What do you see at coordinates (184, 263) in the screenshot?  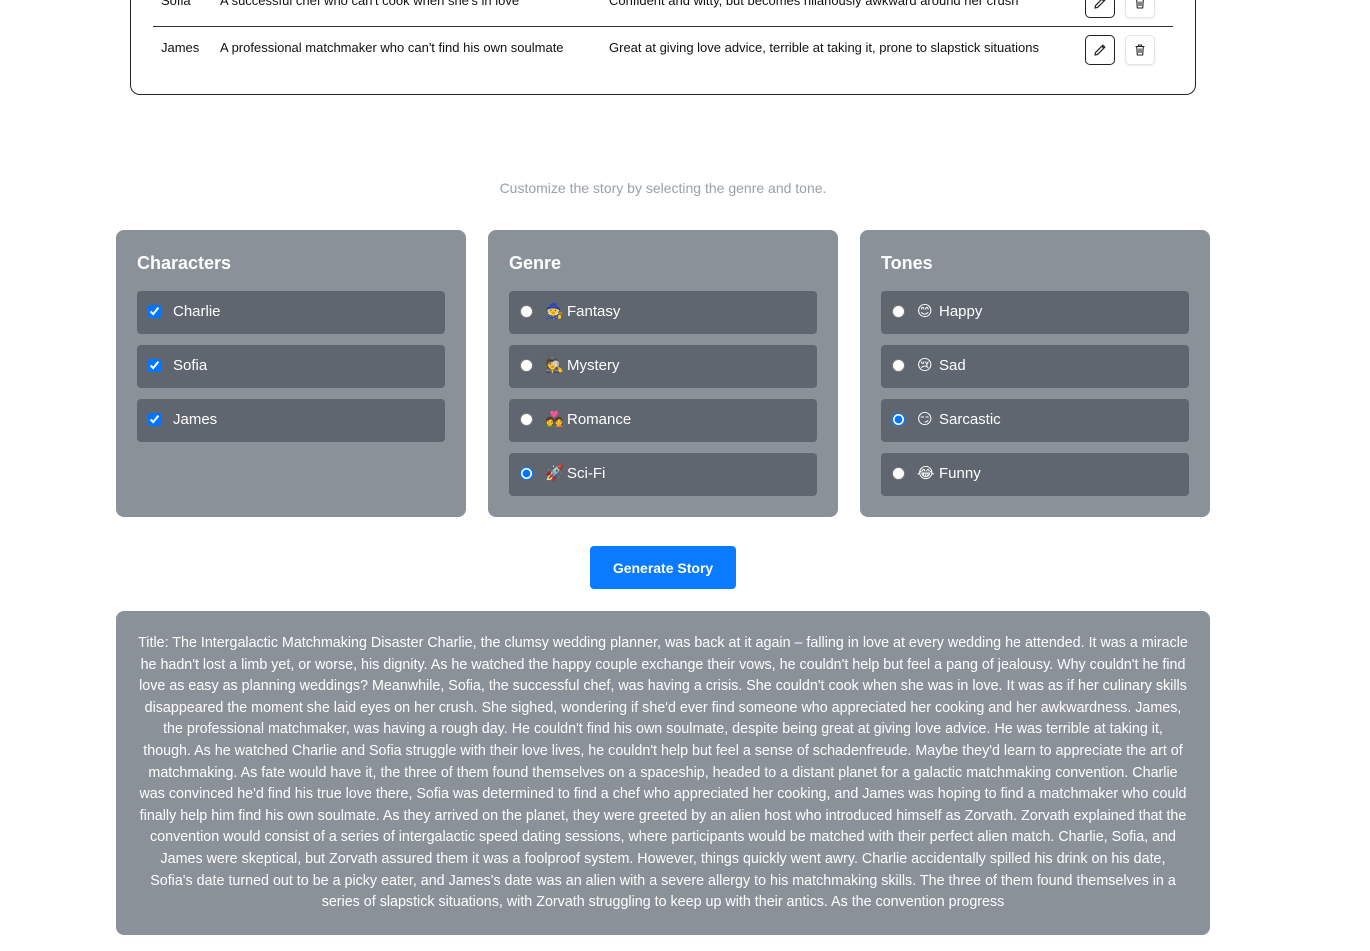 I see `characters-panel-title: Characters` at bounding box center [184, 263].